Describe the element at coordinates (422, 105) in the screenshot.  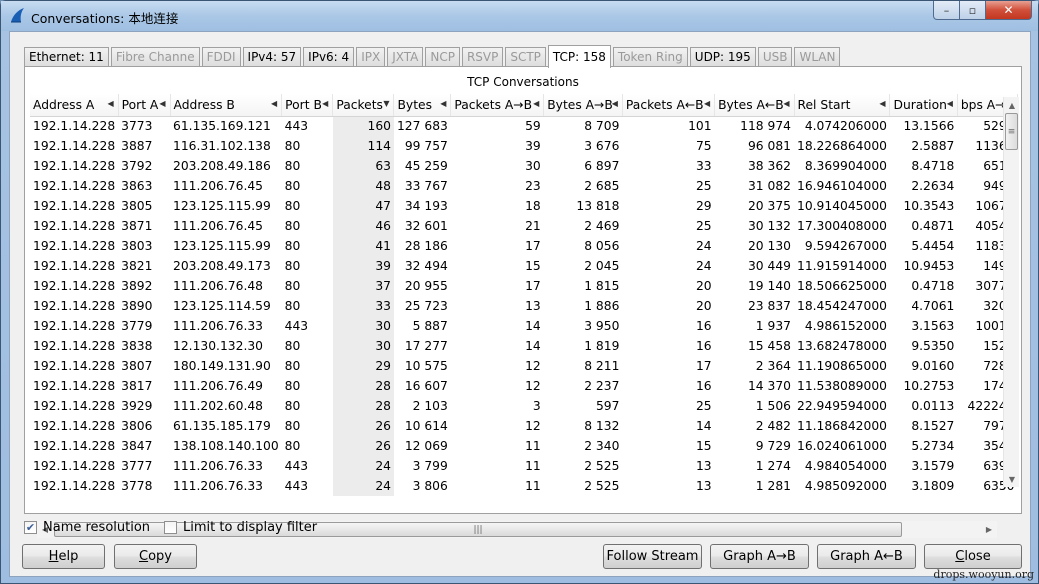
I see `column-header-bytes: Bytes ◀` at that location.